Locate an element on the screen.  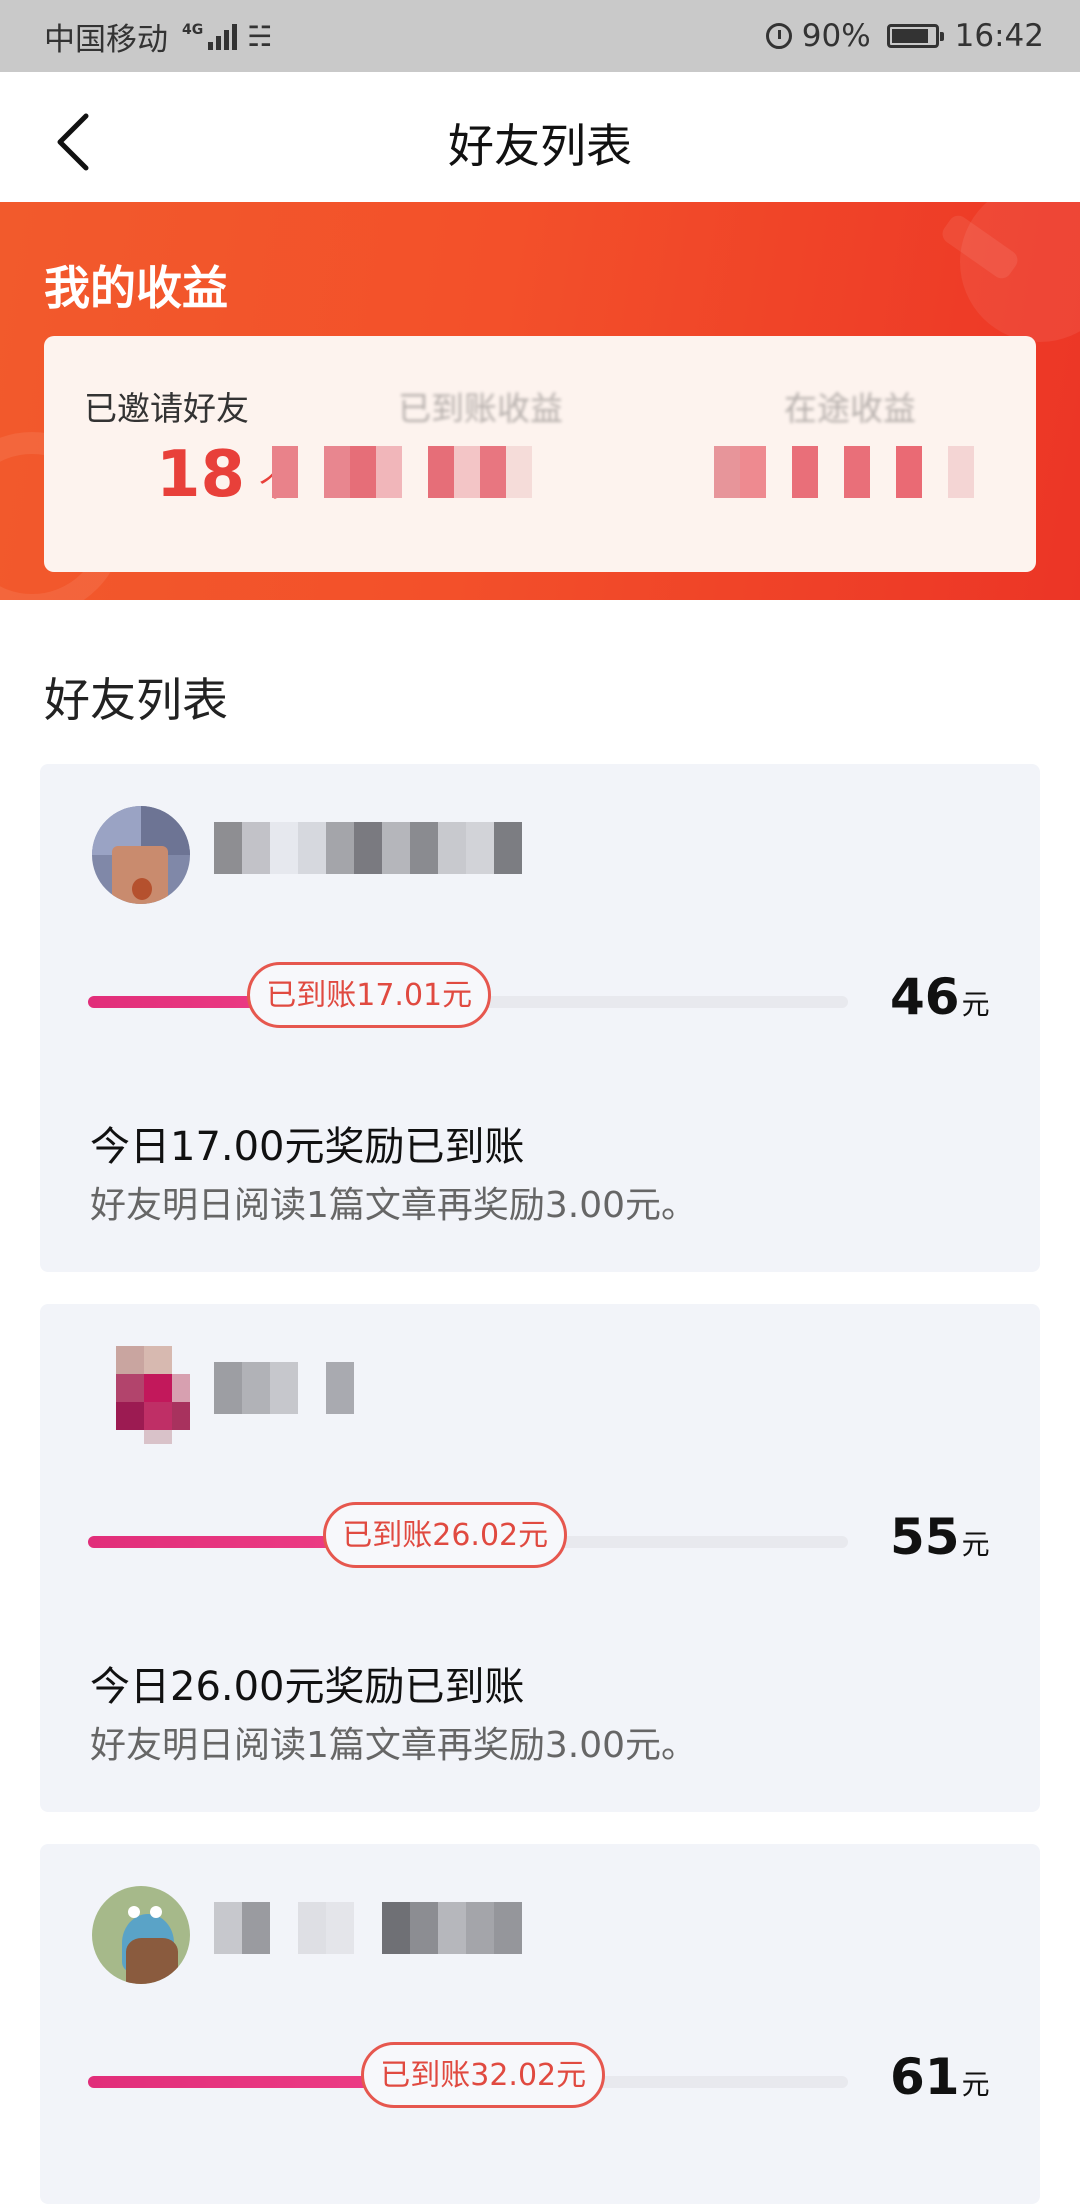
friend-total-reward: 61元 is located at coordinates (940, 2077).